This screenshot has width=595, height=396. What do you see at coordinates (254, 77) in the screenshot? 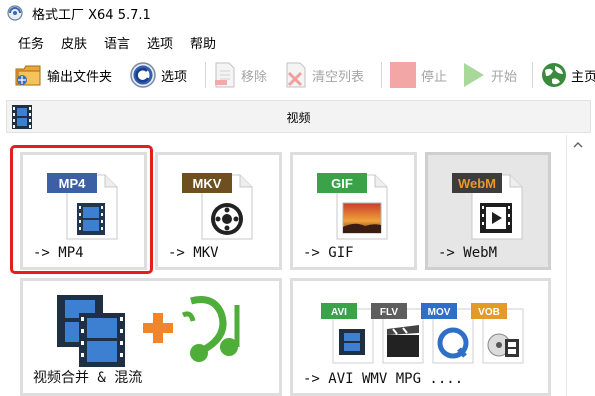
I see `remove-label: 移除` at bounding box center [254, 77].